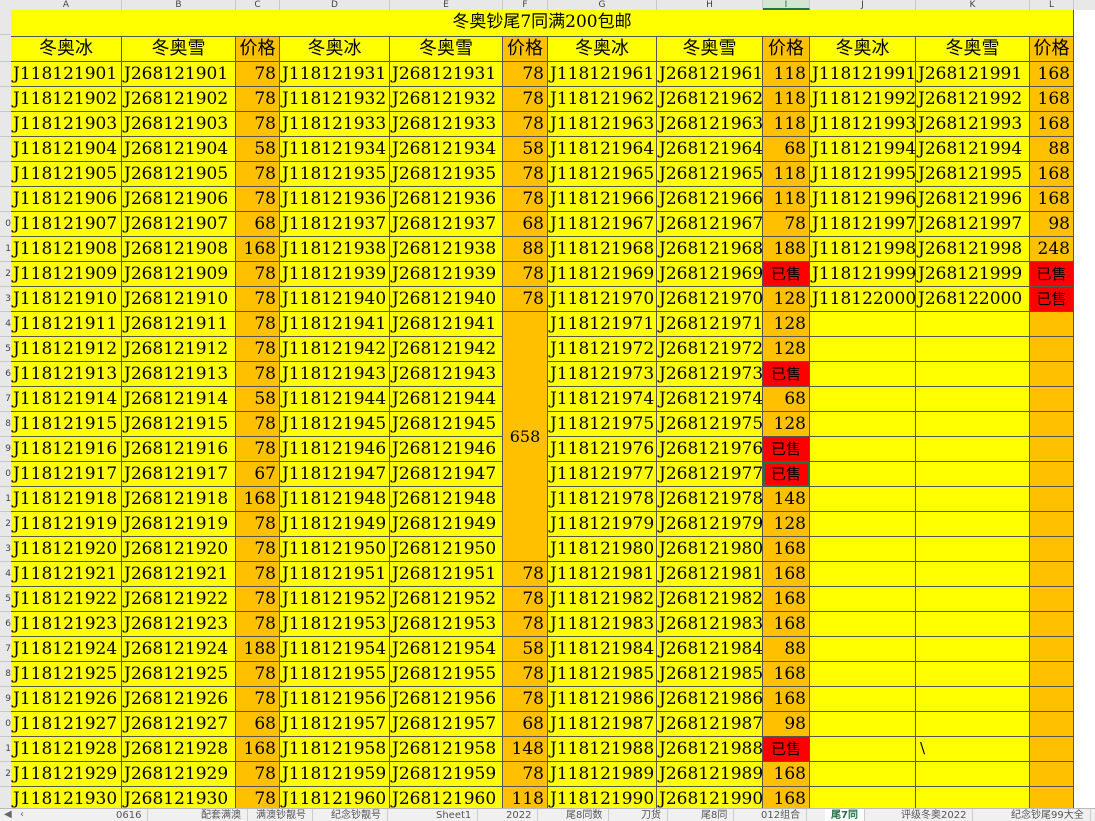 The image size is (1095, 821). Describe the element at coordinates (179, 374) in the screenshot. I see `xue-code-cell: J268121913` at that location.